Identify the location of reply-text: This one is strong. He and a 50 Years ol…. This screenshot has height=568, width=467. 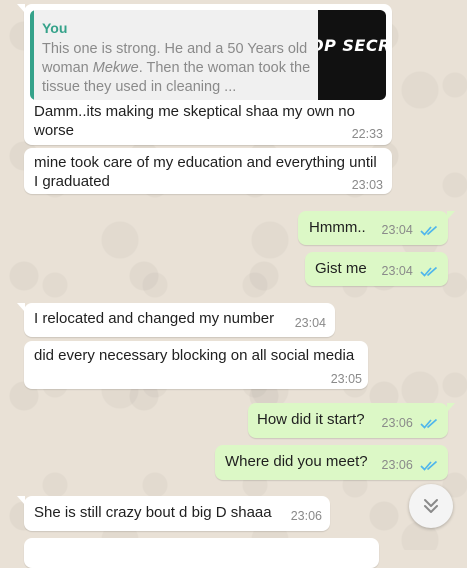
(176, 68).